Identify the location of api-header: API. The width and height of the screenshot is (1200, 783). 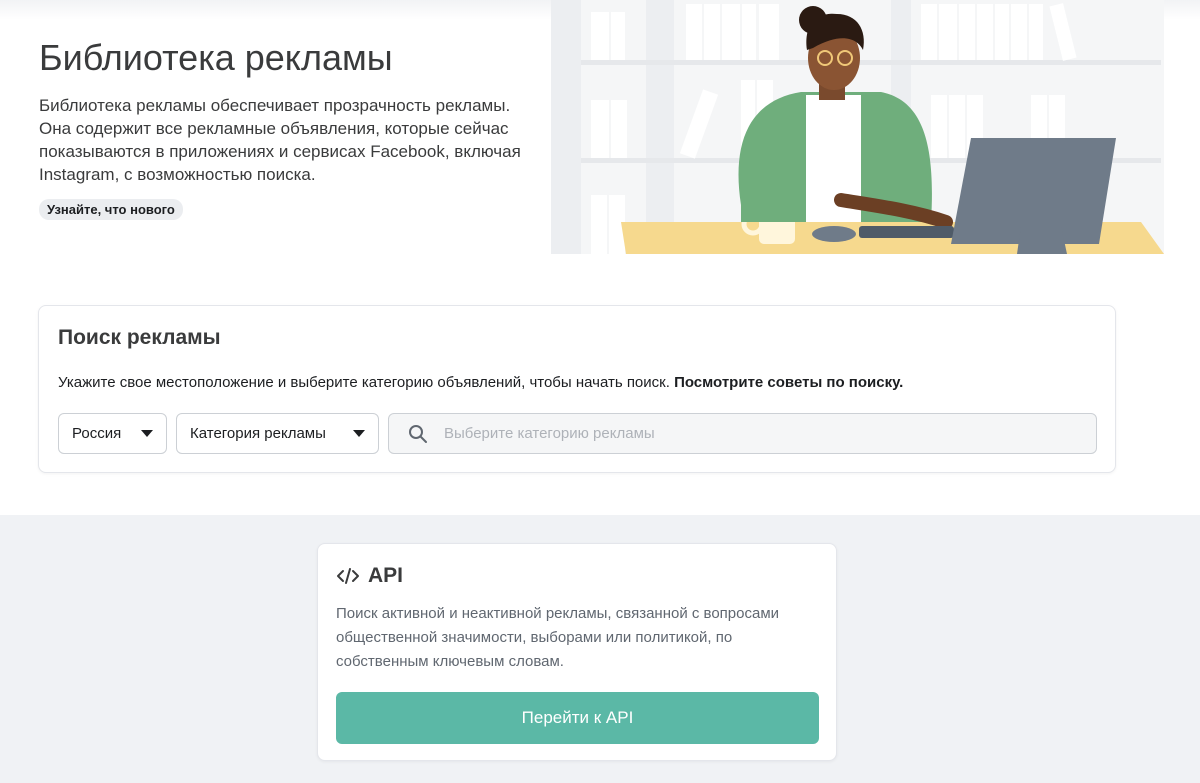
(369, 576).